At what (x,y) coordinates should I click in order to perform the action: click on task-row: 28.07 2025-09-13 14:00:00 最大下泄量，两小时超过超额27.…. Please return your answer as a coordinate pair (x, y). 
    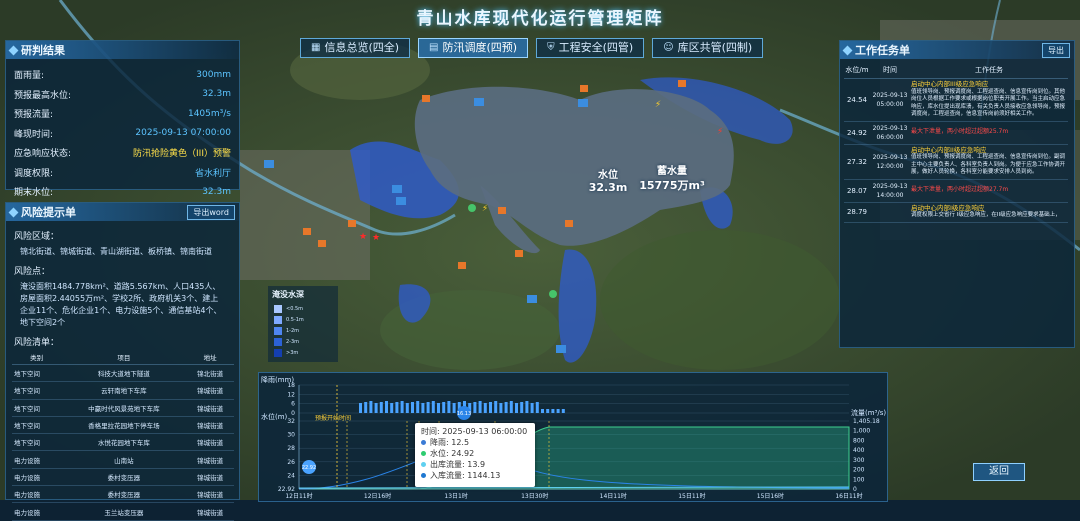
    Looking at the image, I should click on (956, 191).